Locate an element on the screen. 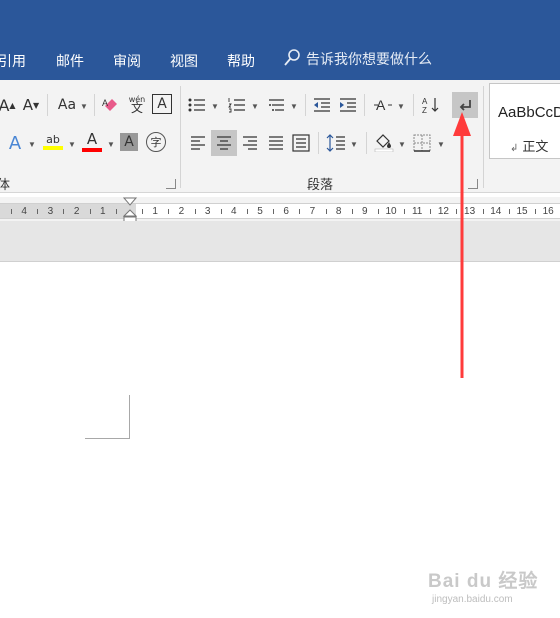 Image resolution: width=560 pixels, height=618 pixels. character-shading-button: A is located at coordinates (129, 142).